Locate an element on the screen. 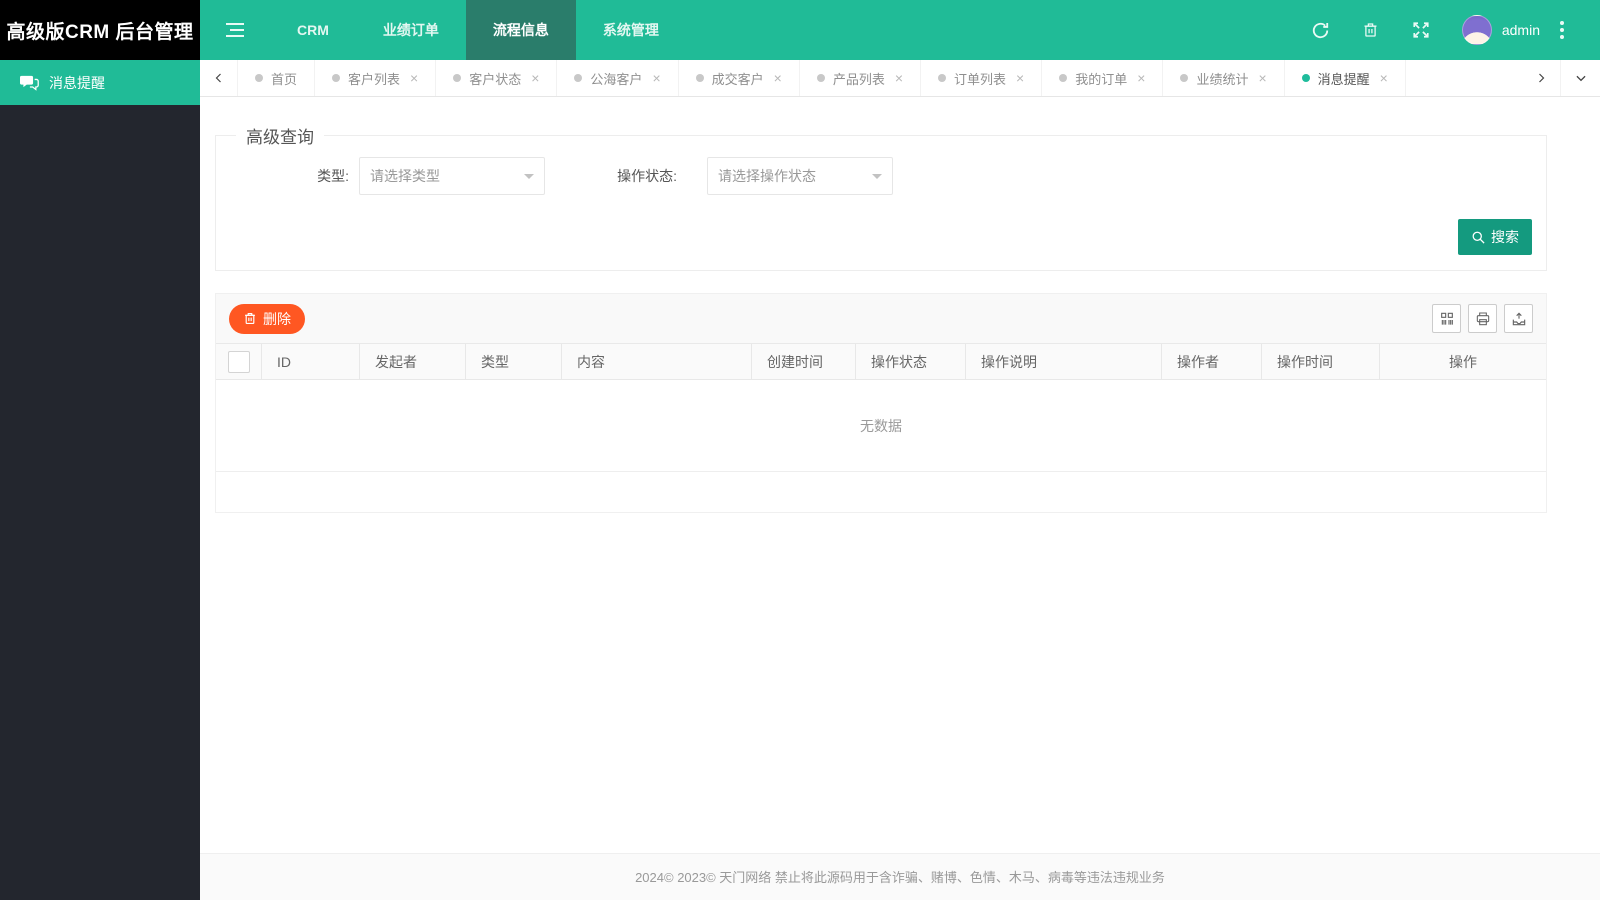 The height and width of the screenshot is (900, 1600). print-button is located at coordinates (1482, 318).